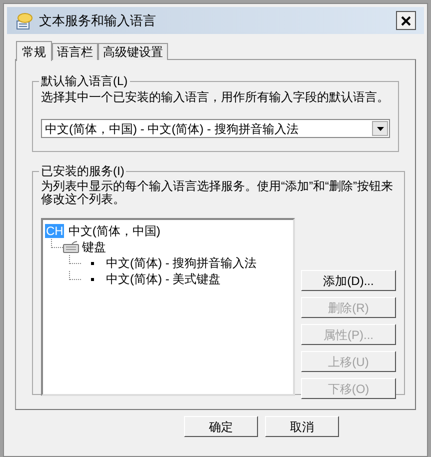 The image size is (431, 457). Describe the element at coordinates (302, 426) in the screenshot. I see `dialog-button: 取消` at that location.